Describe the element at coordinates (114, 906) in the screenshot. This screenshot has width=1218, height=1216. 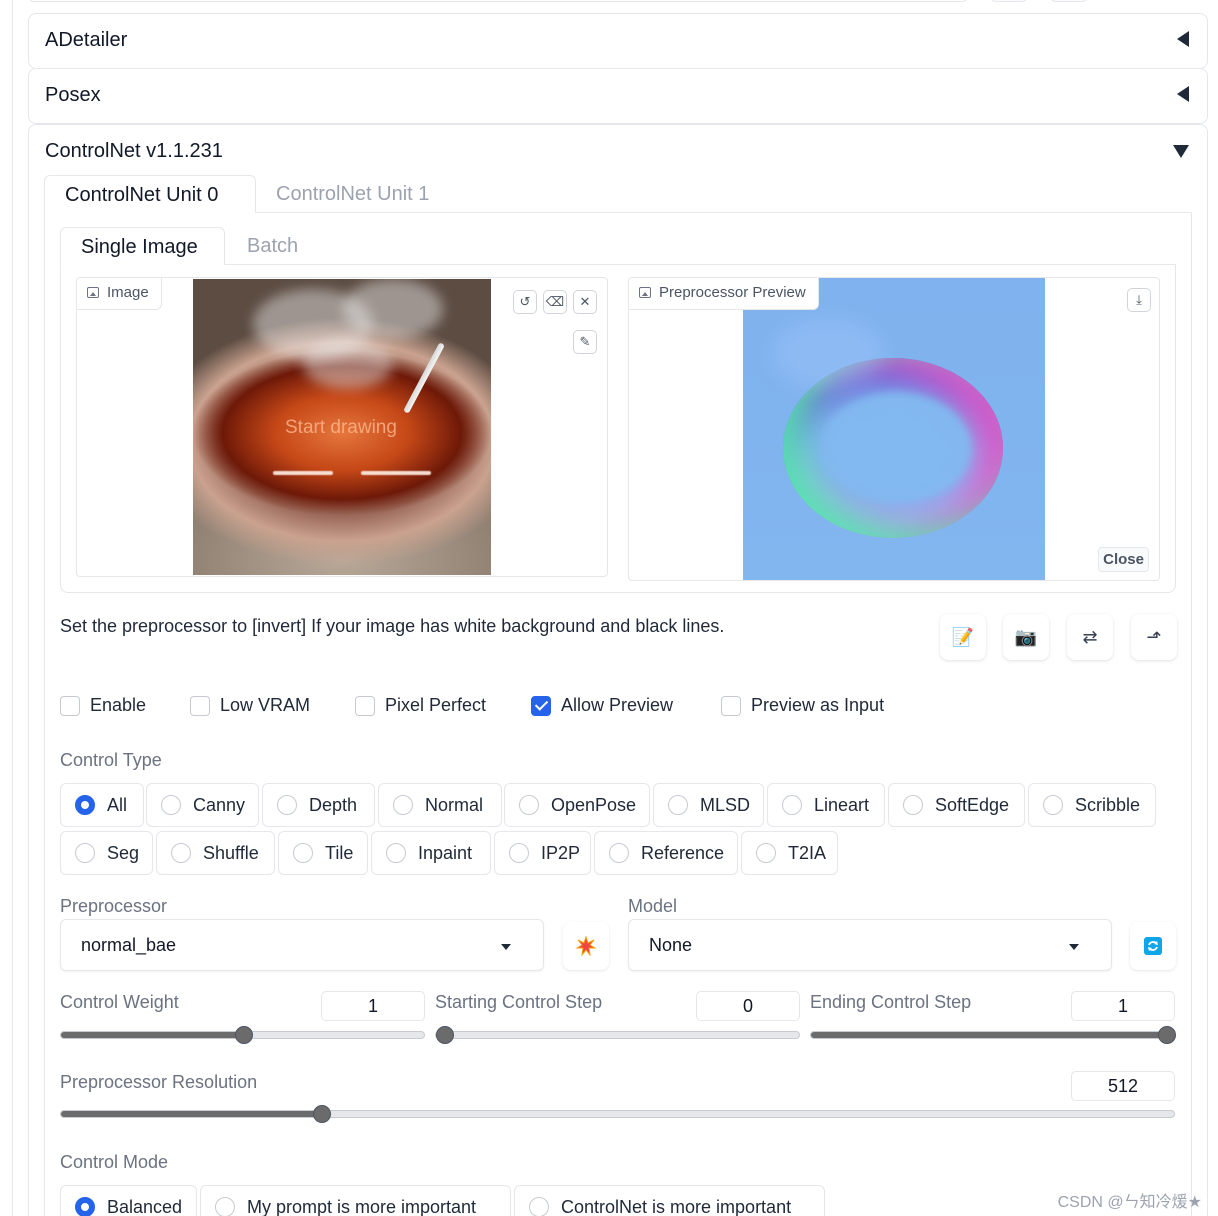
I see `preprocessor-label: Preprocessor` at that location.